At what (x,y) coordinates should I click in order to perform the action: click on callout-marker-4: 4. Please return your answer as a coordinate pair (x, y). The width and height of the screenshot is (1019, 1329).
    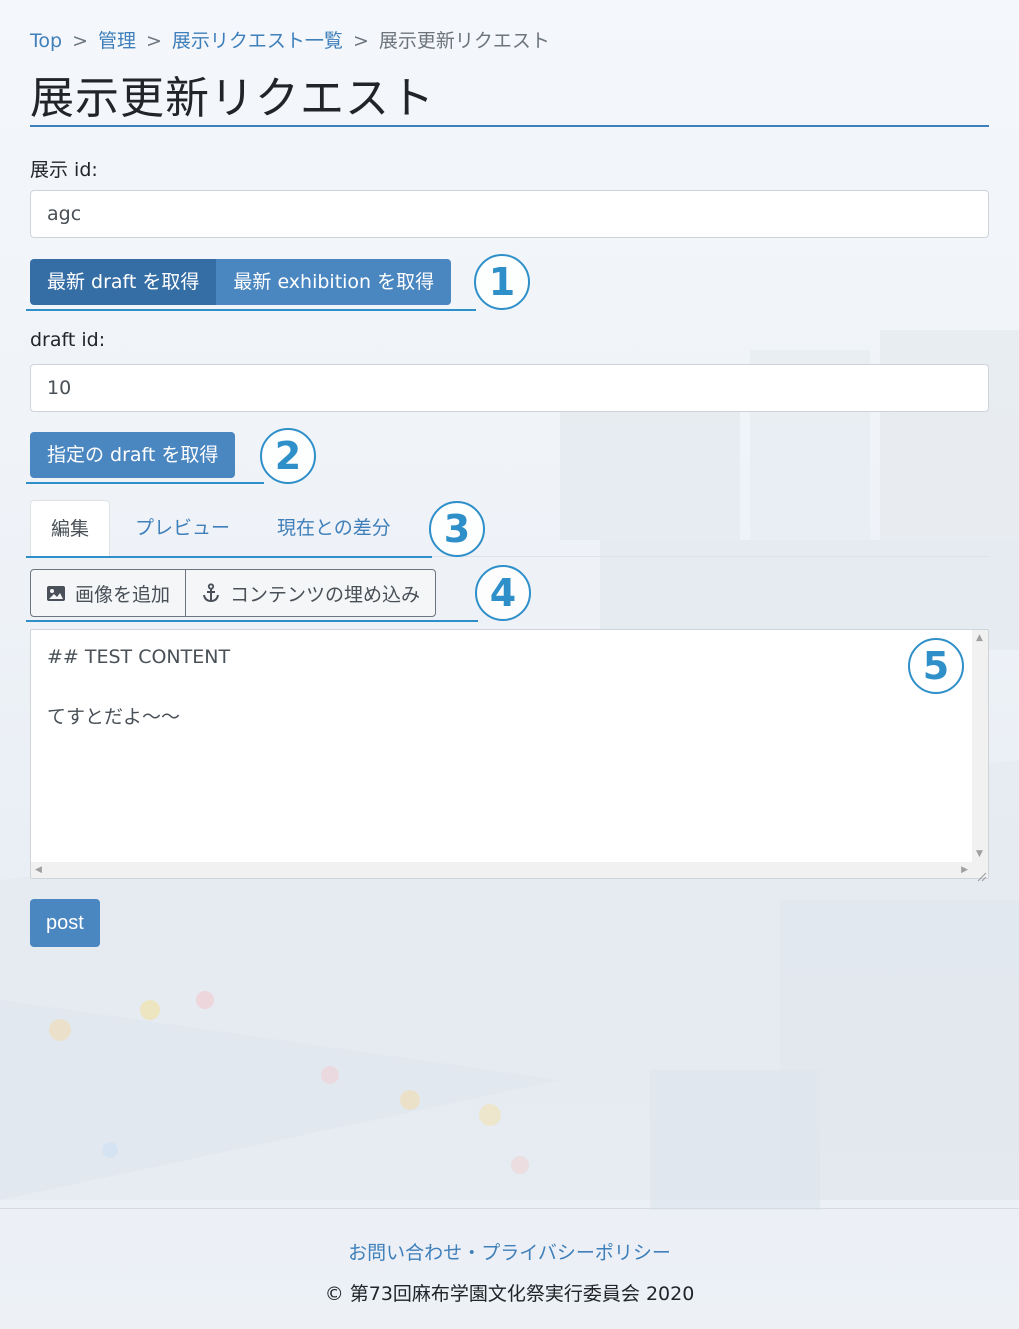
    Looking at the image, I should click on (503, 593).